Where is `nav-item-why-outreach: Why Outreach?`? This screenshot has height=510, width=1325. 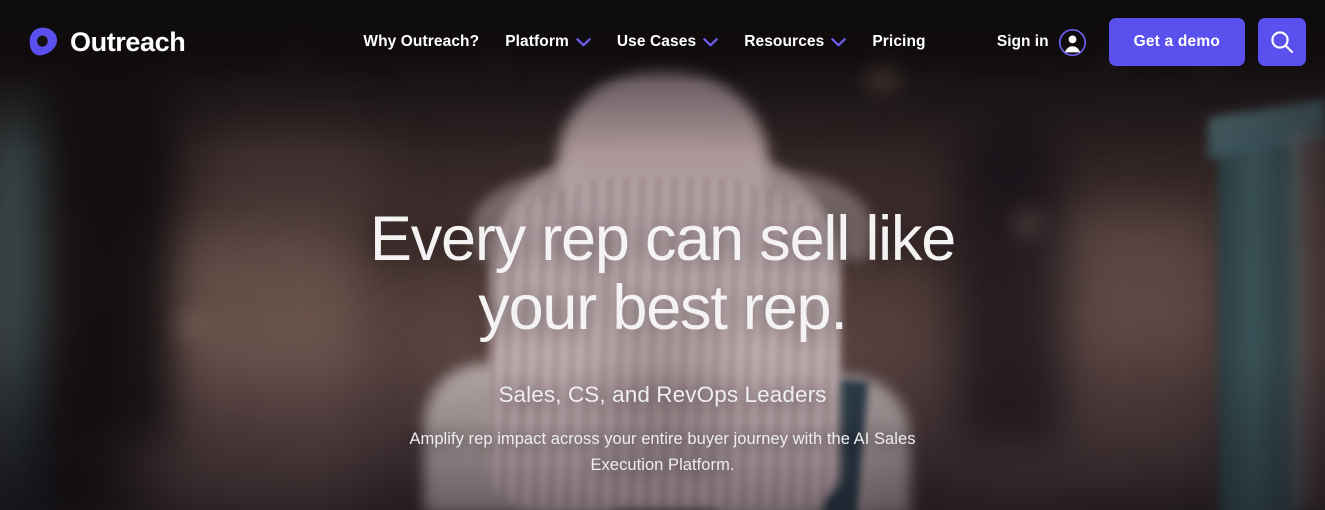 nav-item-why-outreach: Why Outreach? is located at coordinates (421, 42).